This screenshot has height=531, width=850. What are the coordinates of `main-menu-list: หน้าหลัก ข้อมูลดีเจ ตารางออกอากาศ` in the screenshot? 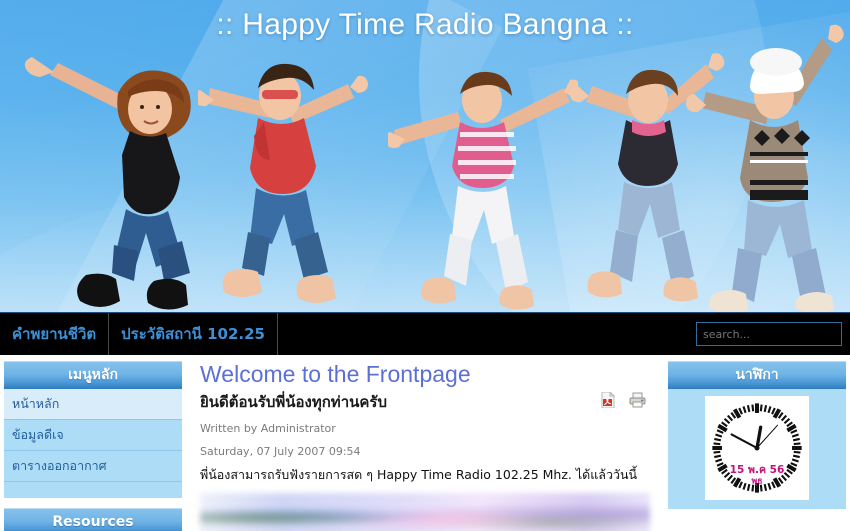 It's located at (93, 443).